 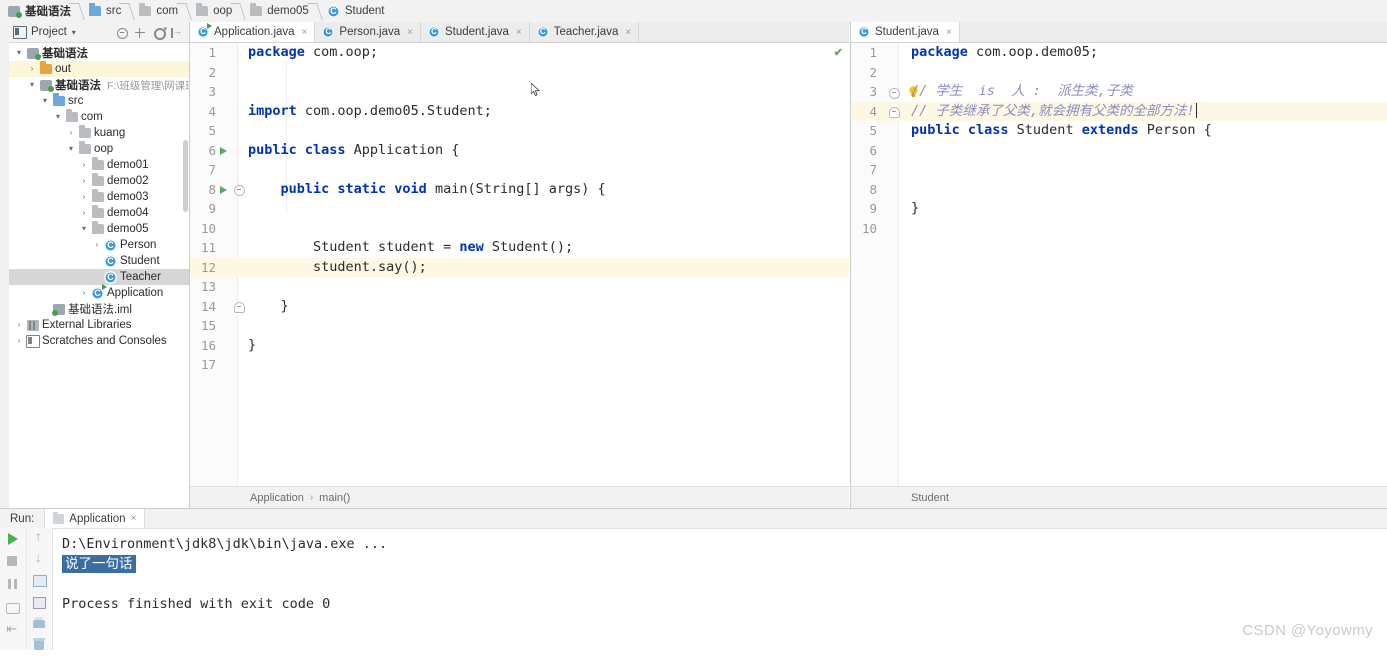 I want to click on tree-item-基础语法.iml: › 基础语法.iml, so click(x=99, y=309).